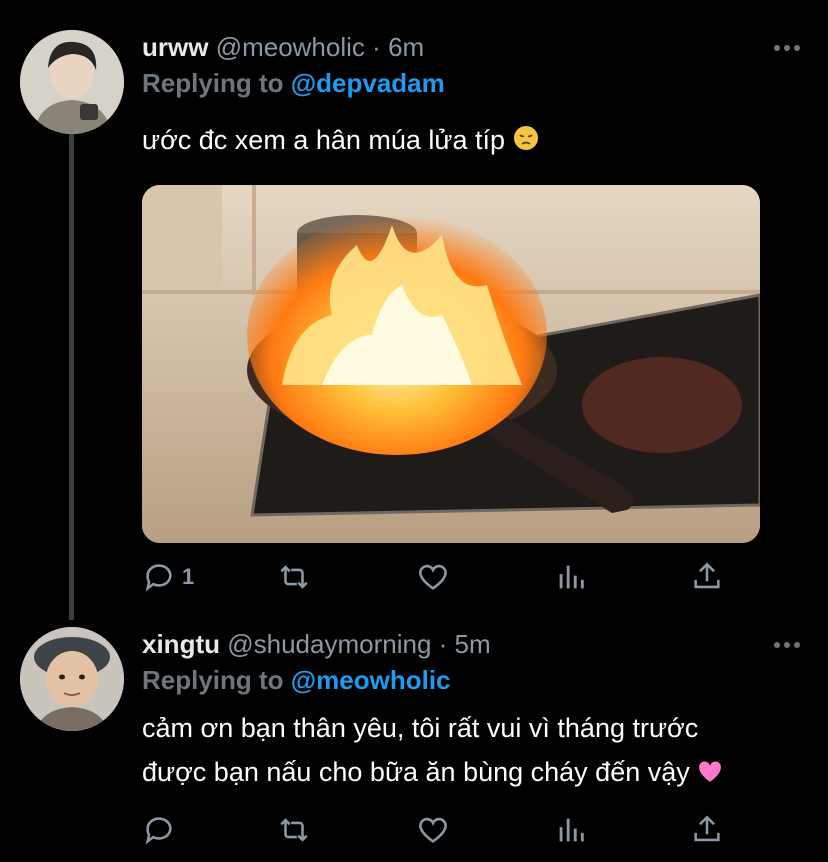  Describe the element at coordinates (175, 47) in the screenshot. I see `display-name: urww` at that location.